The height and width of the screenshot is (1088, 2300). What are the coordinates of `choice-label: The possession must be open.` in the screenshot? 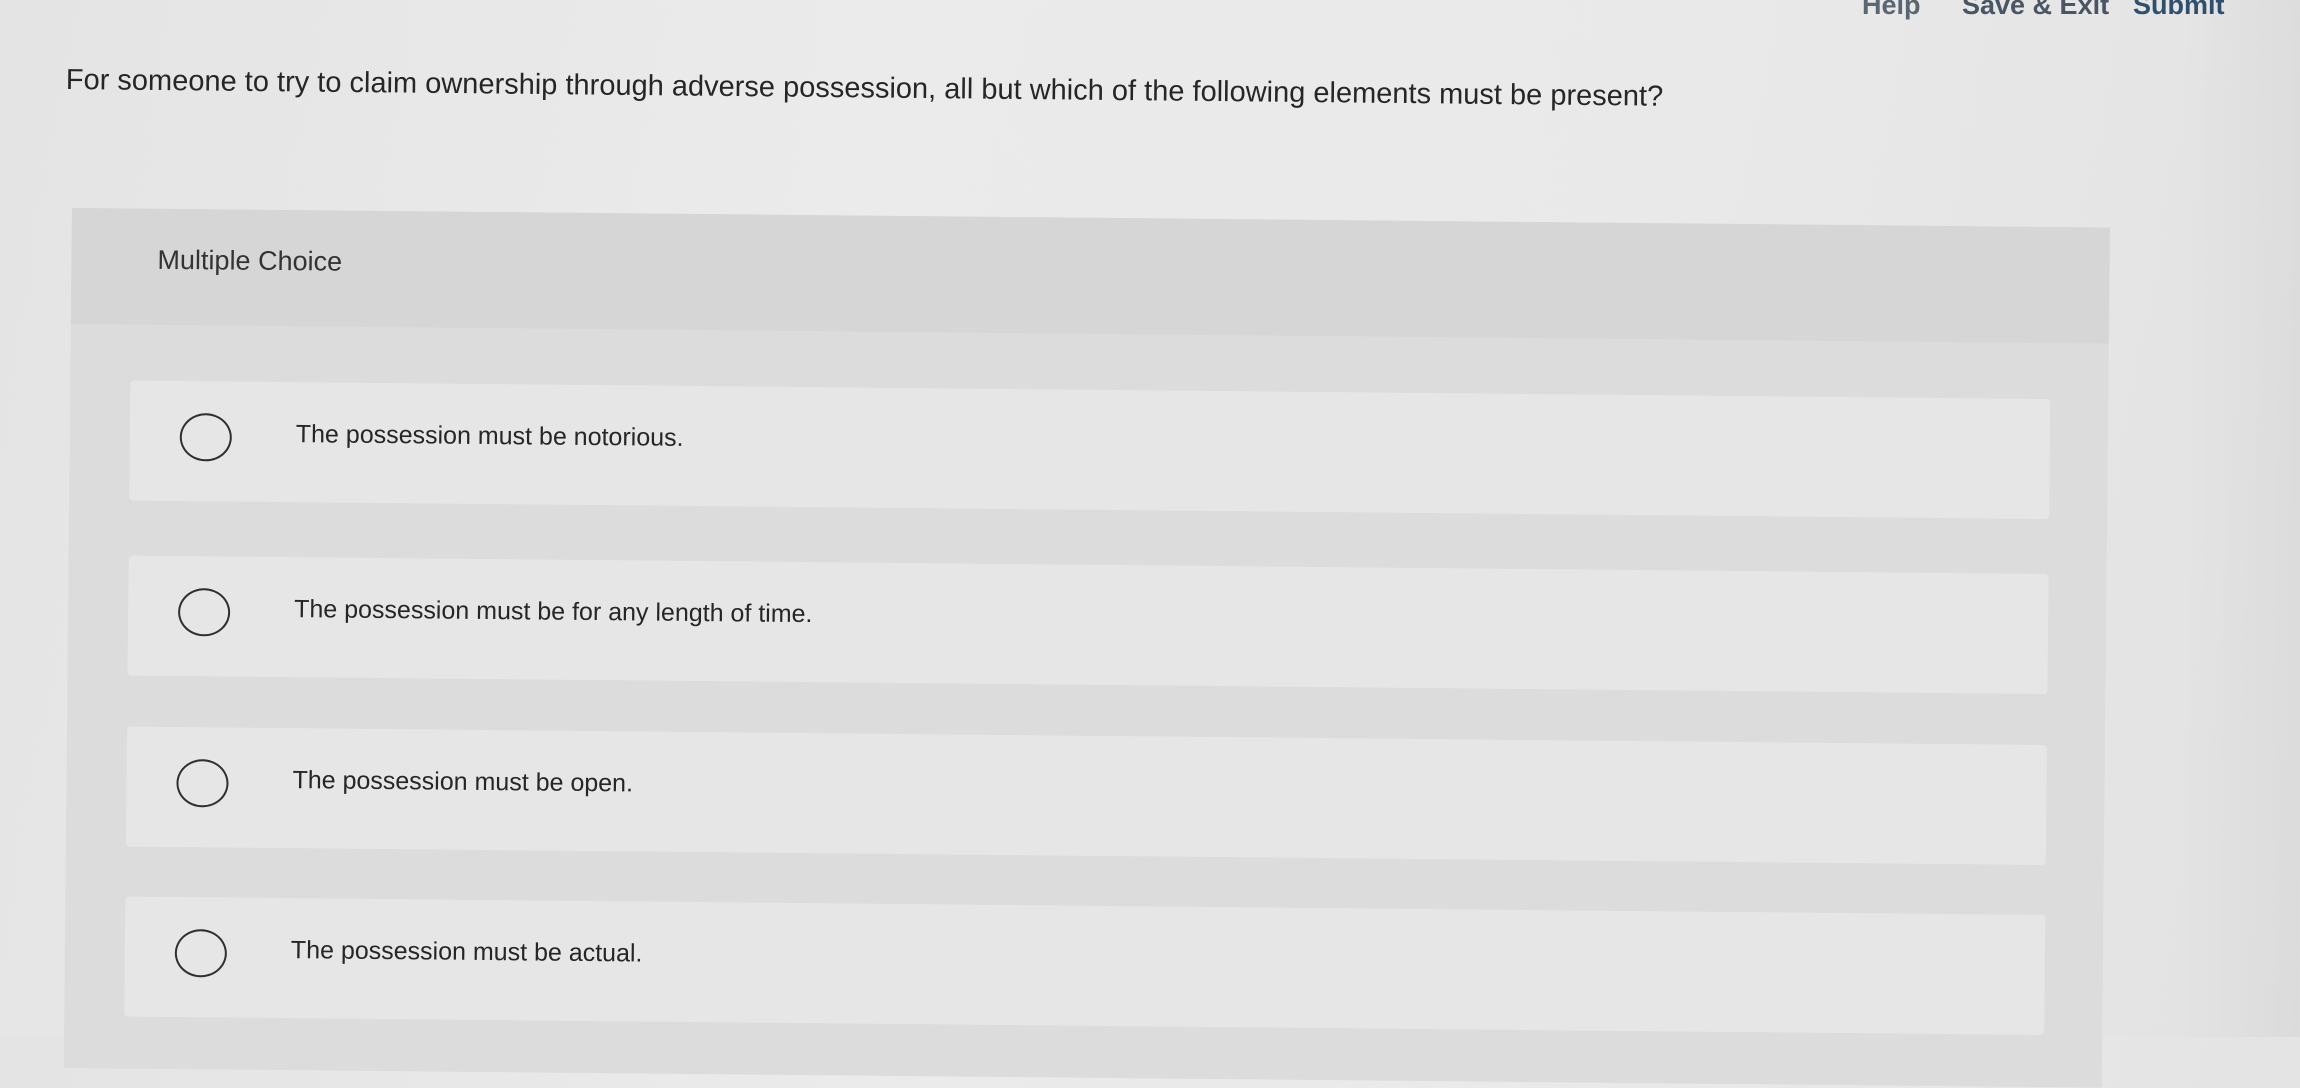 It's located at (463, 782).